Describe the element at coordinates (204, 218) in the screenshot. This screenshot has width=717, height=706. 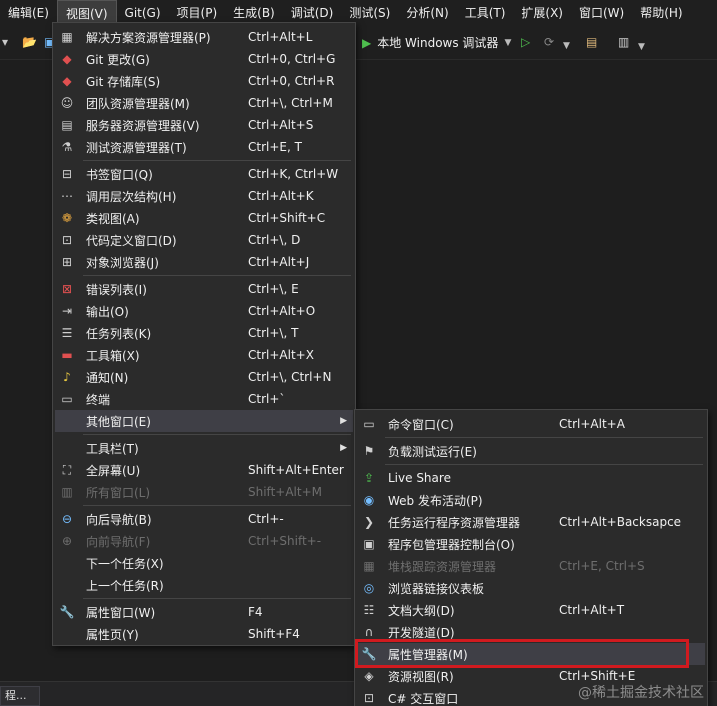
I see `menu-item-class-view: ❁ 类视图(A) Ctrl+Shift+C` at that location.